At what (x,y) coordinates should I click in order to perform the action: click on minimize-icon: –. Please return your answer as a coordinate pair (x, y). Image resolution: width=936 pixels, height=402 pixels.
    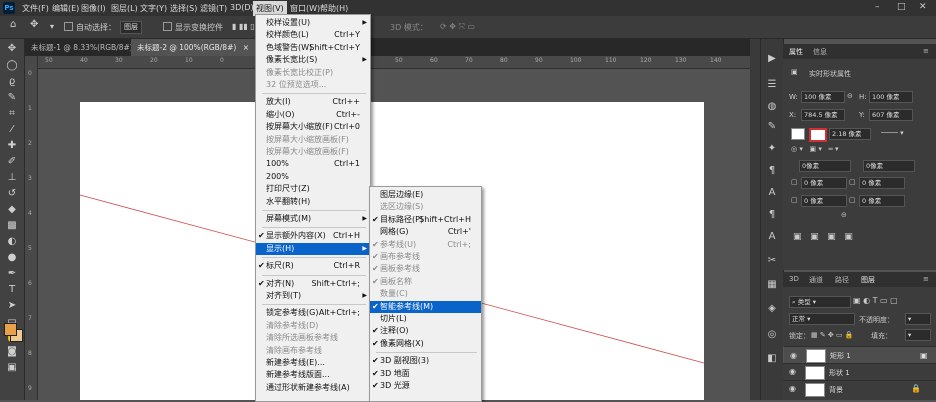
    Looking at the image, I should click on (877, 7).